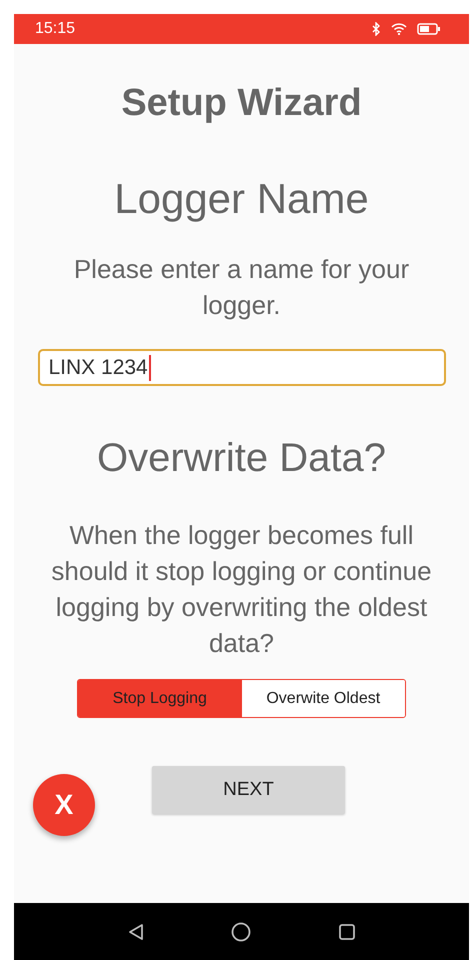  What do you see at coordinates (241, 103) in the screenshot?
I see `wizard-title: Setup Wizard` at bounding box center [241, 103].